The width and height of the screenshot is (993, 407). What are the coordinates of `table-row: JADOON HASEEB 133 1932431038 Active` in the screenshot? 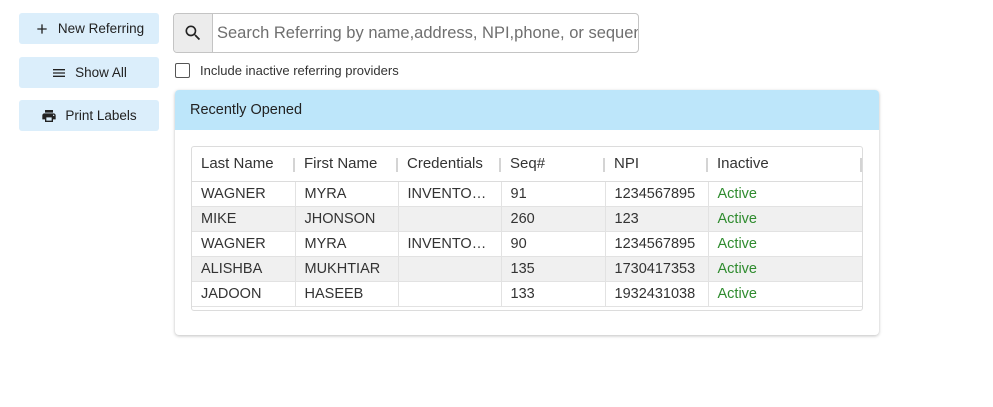 It's located at (527, 294).